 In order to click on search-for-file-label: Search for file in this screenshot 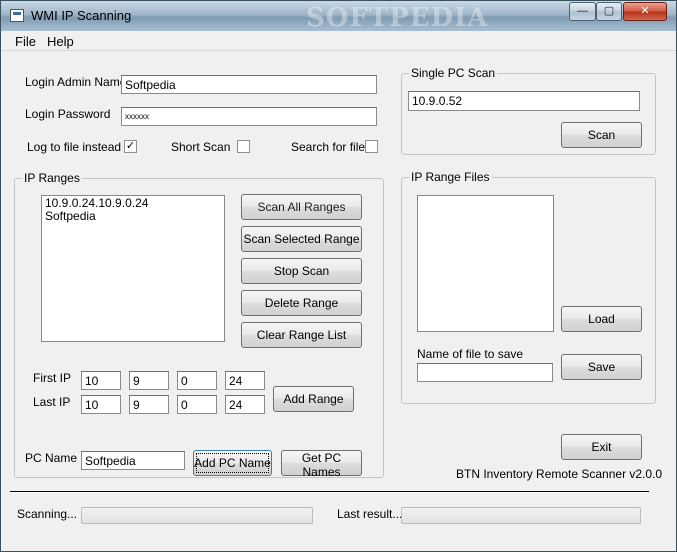, I will do `click(328, 147)`.